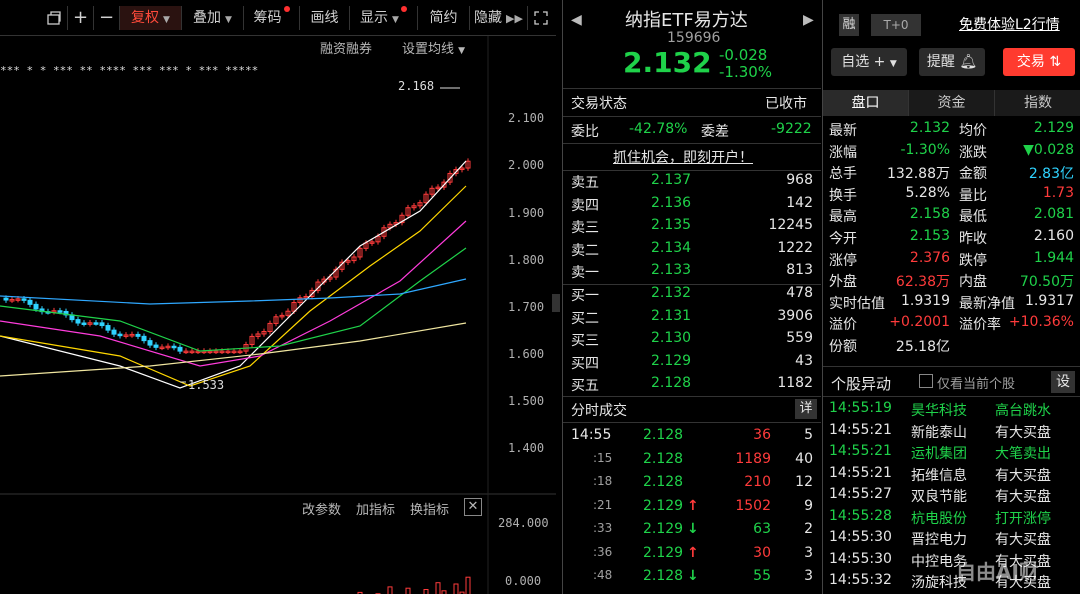  Describe the element at coordinates (692, 272) in the screenshot. I see `order-book-row: 卖一 2.133 813` at that location.